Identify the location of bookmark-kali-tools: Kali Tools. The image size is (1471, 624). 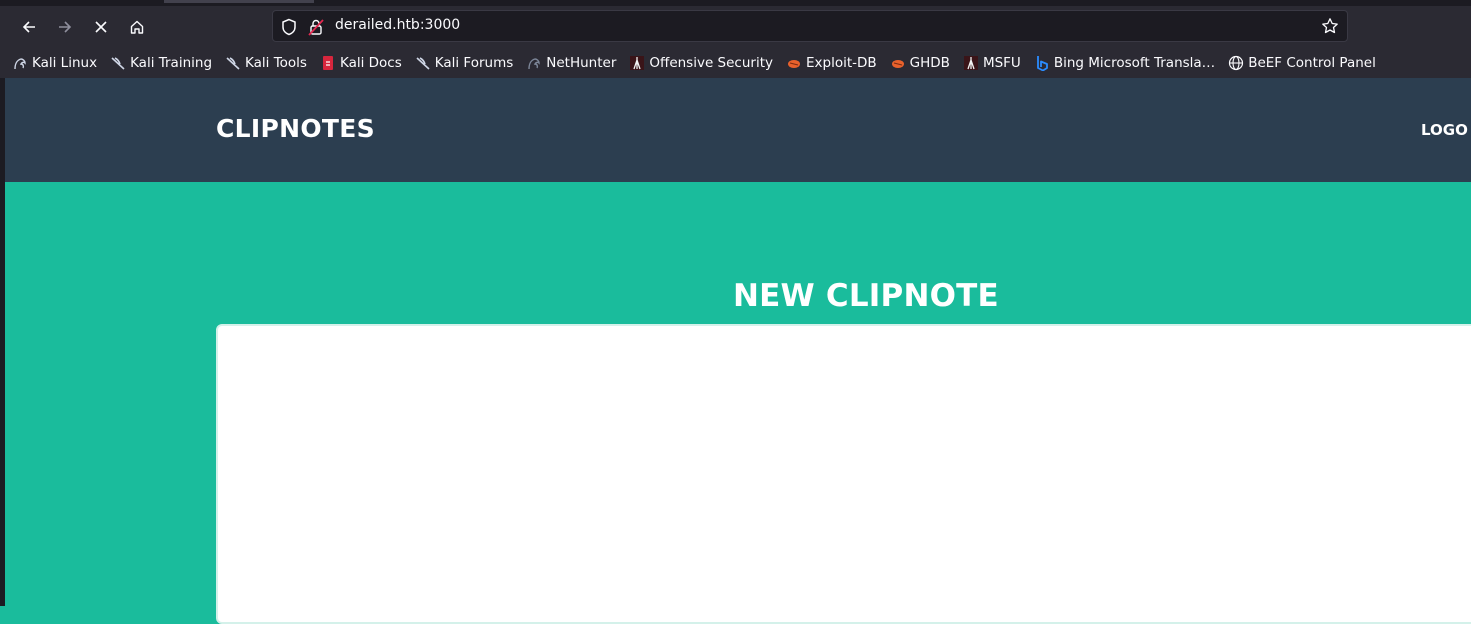
(266, 63).